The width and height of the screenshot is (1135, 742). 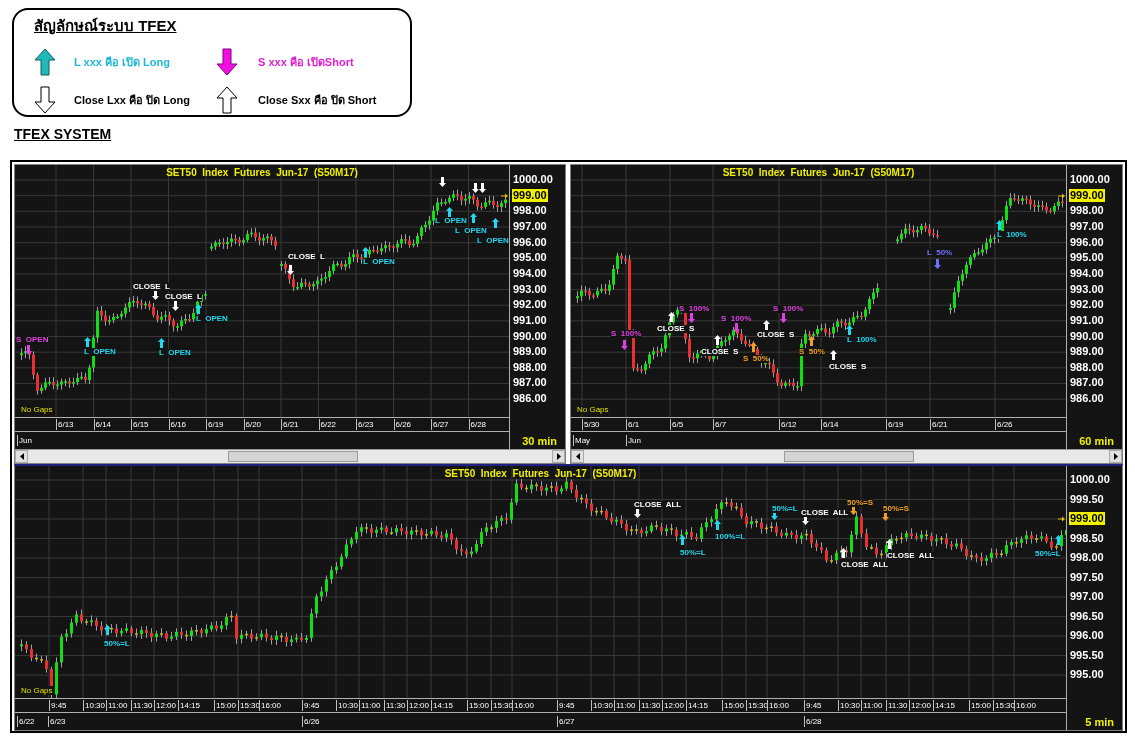 What do you see at coordinates (24, 440) in the screenshot?
I see `period-axis-label: Jun` at bounding box center [24, 440].